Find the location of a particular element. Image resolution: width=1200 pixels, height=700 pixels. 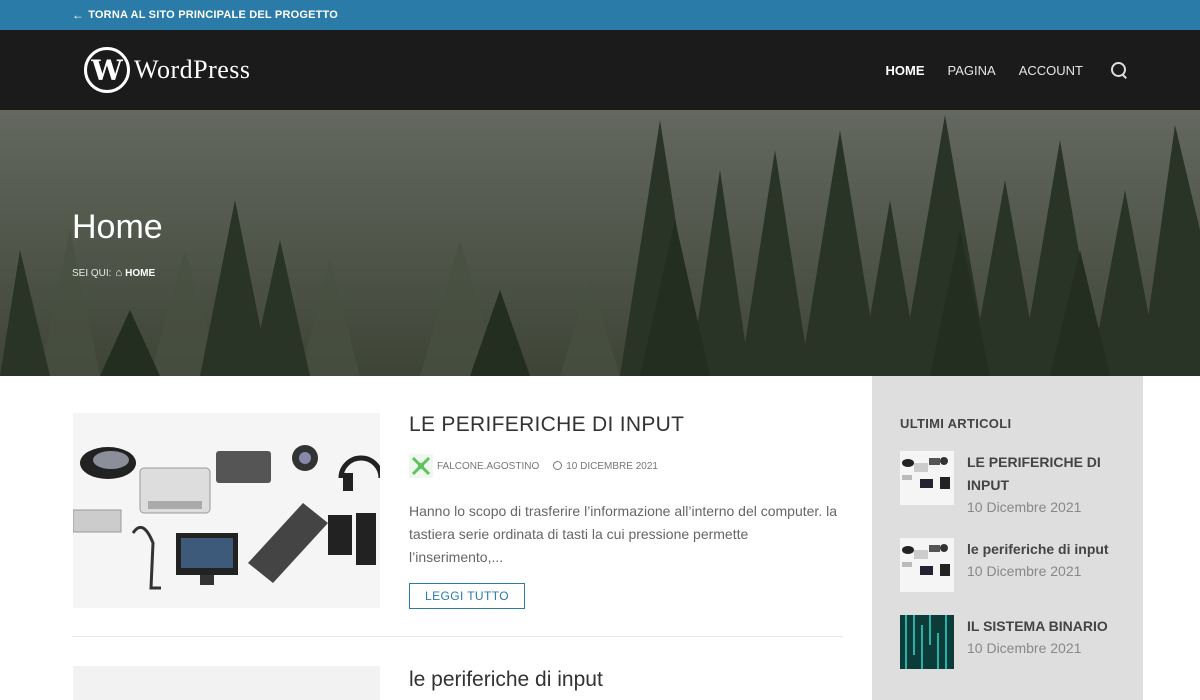

read-more-button: LEGGI TUTTO is located at coordinates (467, 596).